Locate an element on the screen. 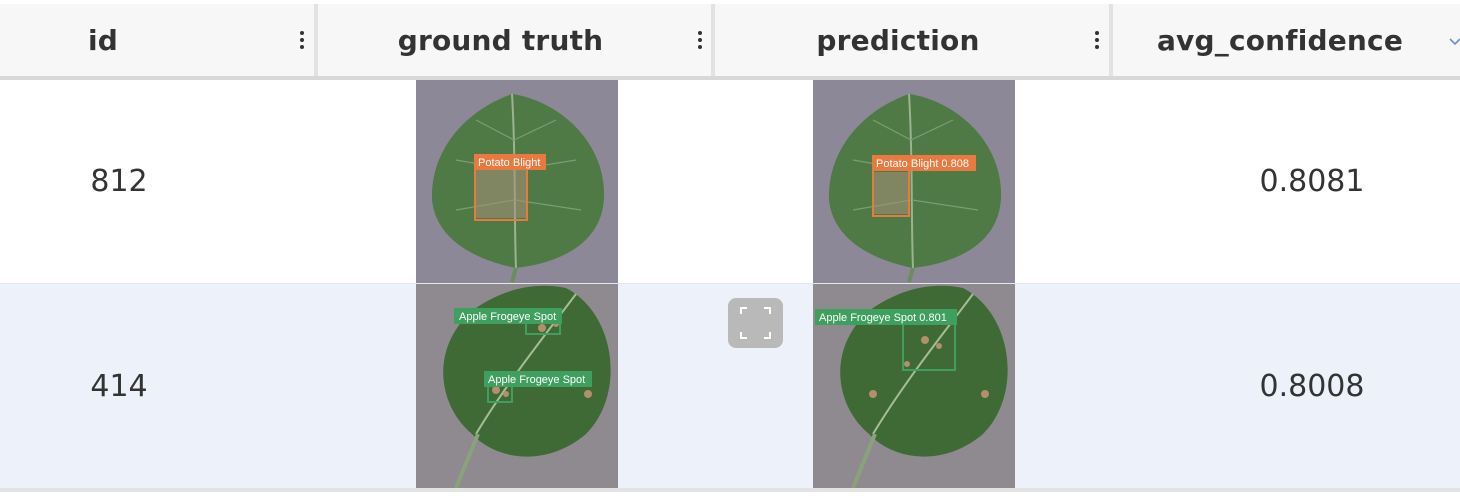  fullscreen-button is located at coordinates (755, 323).